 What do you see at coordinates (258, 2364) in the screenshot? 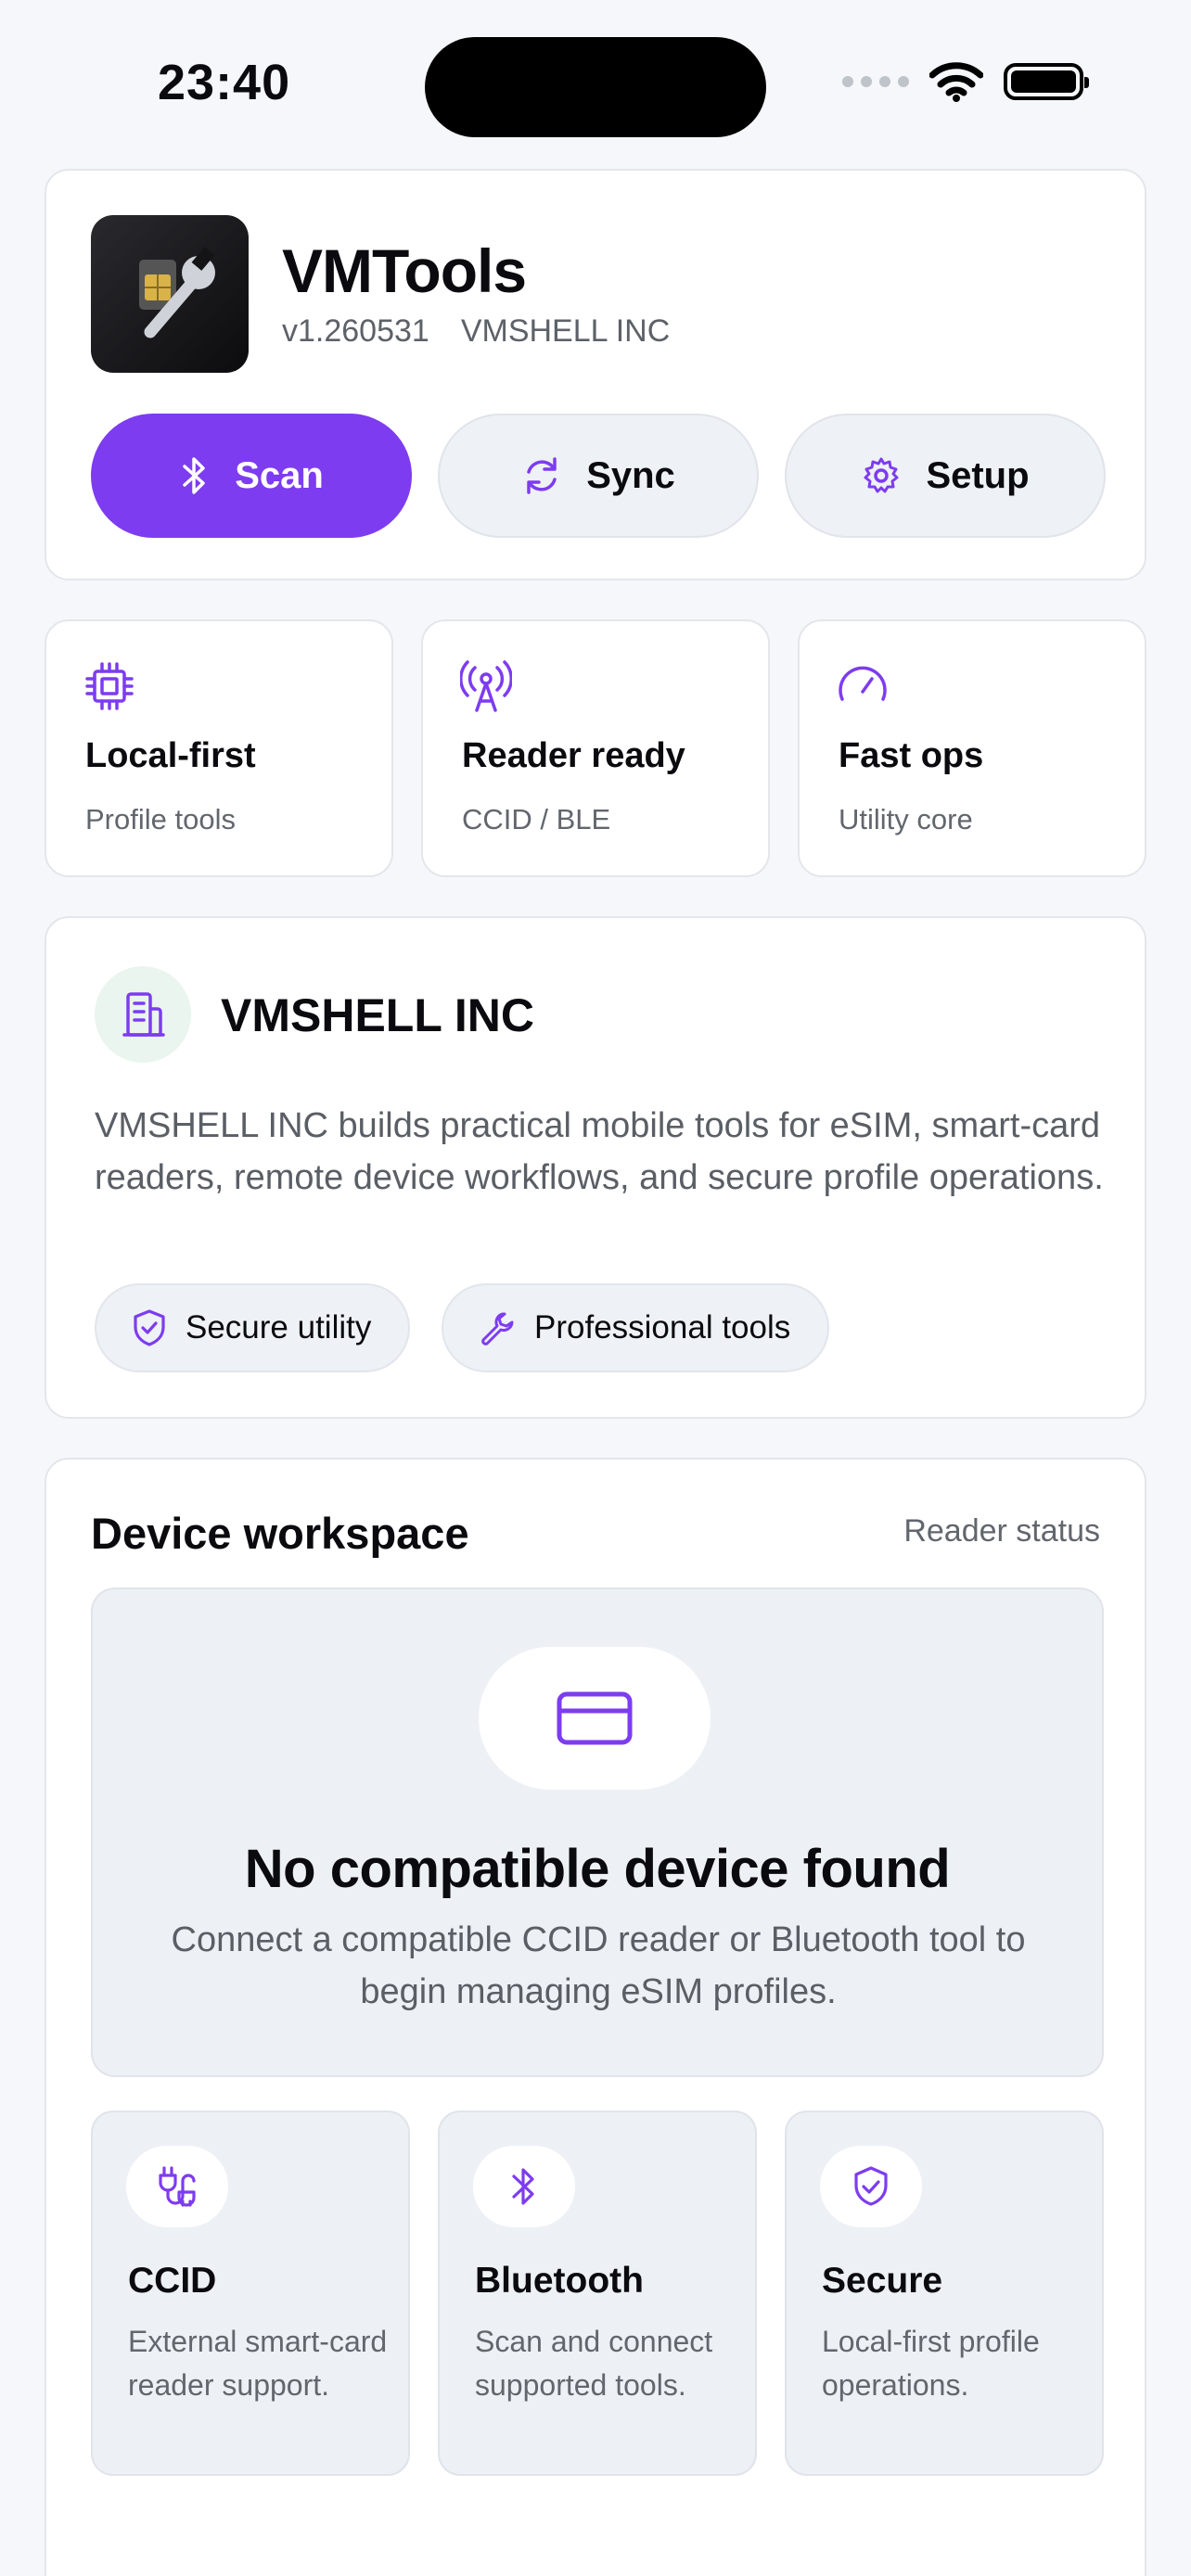
I see `option-description: External smart-card reader support.` at bounding box center [258, 2364].